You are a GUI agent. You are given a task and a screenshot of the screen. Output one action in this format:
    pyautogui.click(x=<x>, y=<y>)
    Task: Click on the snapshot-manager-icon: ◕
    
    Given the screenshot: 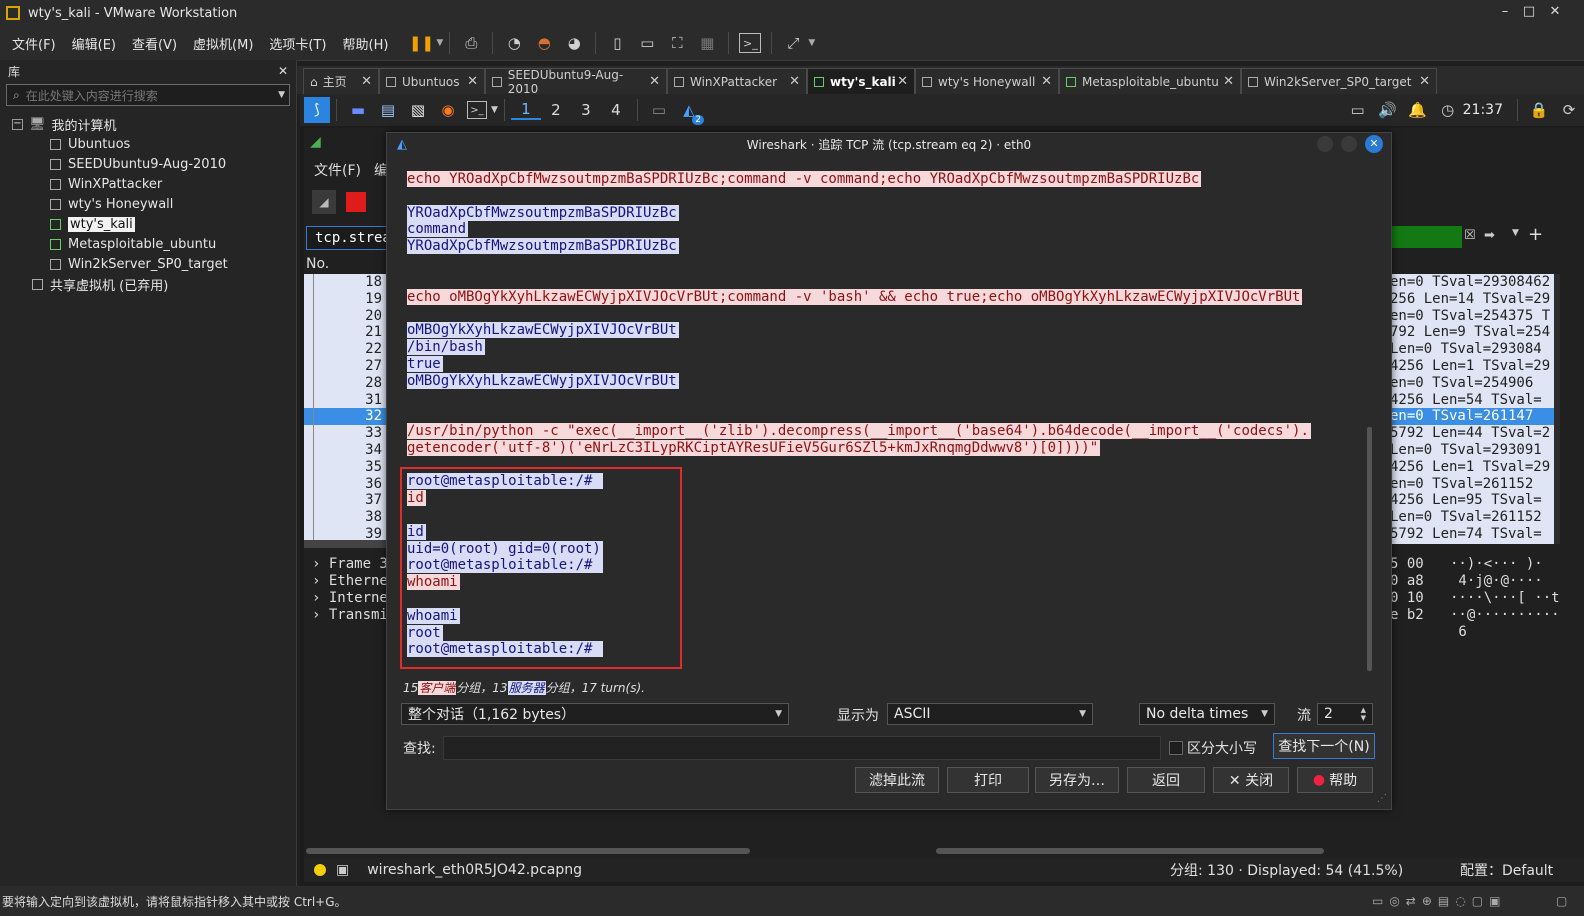 What is the action you would take?
    pyautogui.click(x=574, y=43)
    